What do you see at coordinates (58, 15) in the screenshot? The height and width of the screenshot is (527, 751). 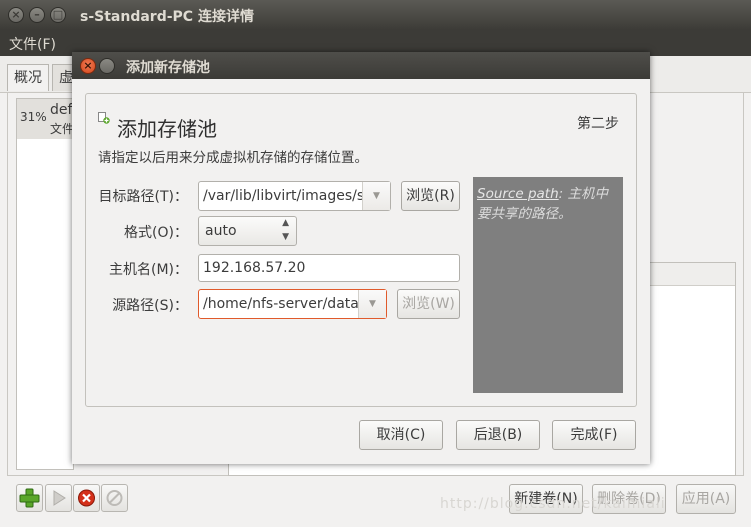 I see `window-maximize-button: □` at bounding box center [58, 15].